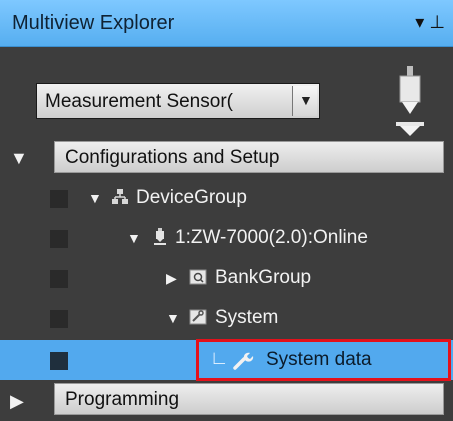  Describe the element at coordinates (122, 399) in the screenshot. I see `section-label: Programming` at that location.